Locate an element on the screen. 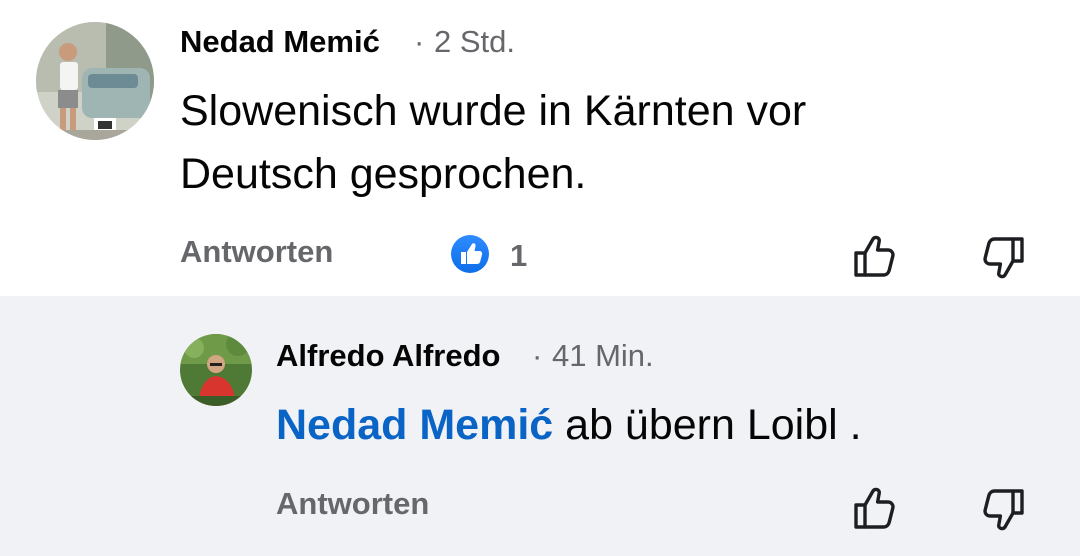 Image resolution: width=1080 pixels, height=556 pixels. mention-link: Nedad Memić is located at coordinates (414, 425).